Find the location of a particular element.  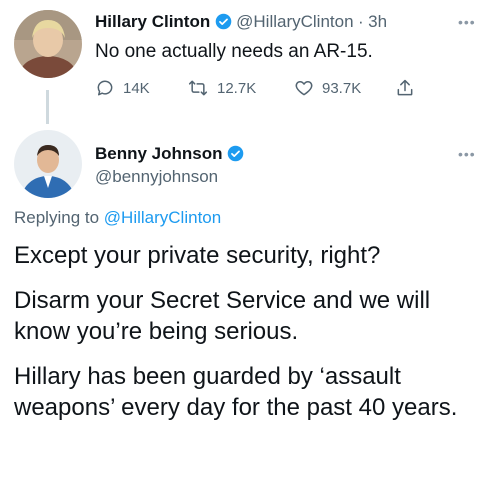

retweet-button: 12.7K is located at coordinates (221, 88).